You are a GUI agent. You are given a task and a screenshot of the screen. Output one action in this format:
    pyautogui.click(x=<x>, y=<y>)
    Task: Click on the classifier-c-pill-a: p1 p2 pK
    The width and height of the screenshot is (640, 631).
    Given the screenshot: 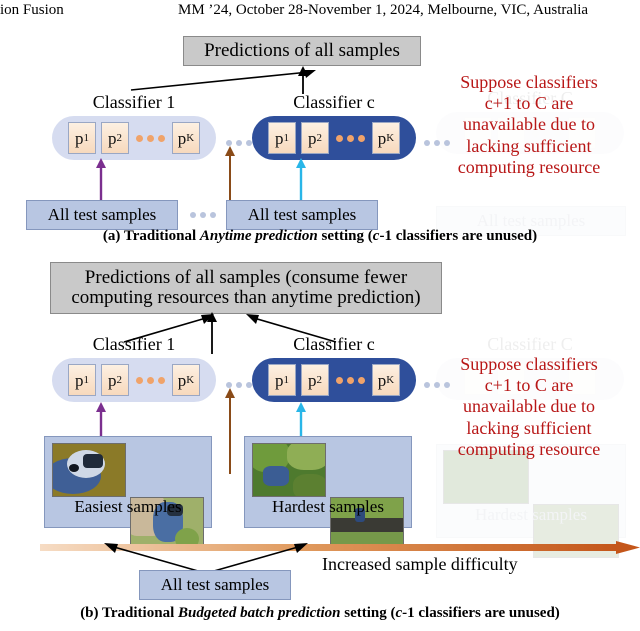 What is the action you would take?
    pyautogui.click(x=334, y=138)
    